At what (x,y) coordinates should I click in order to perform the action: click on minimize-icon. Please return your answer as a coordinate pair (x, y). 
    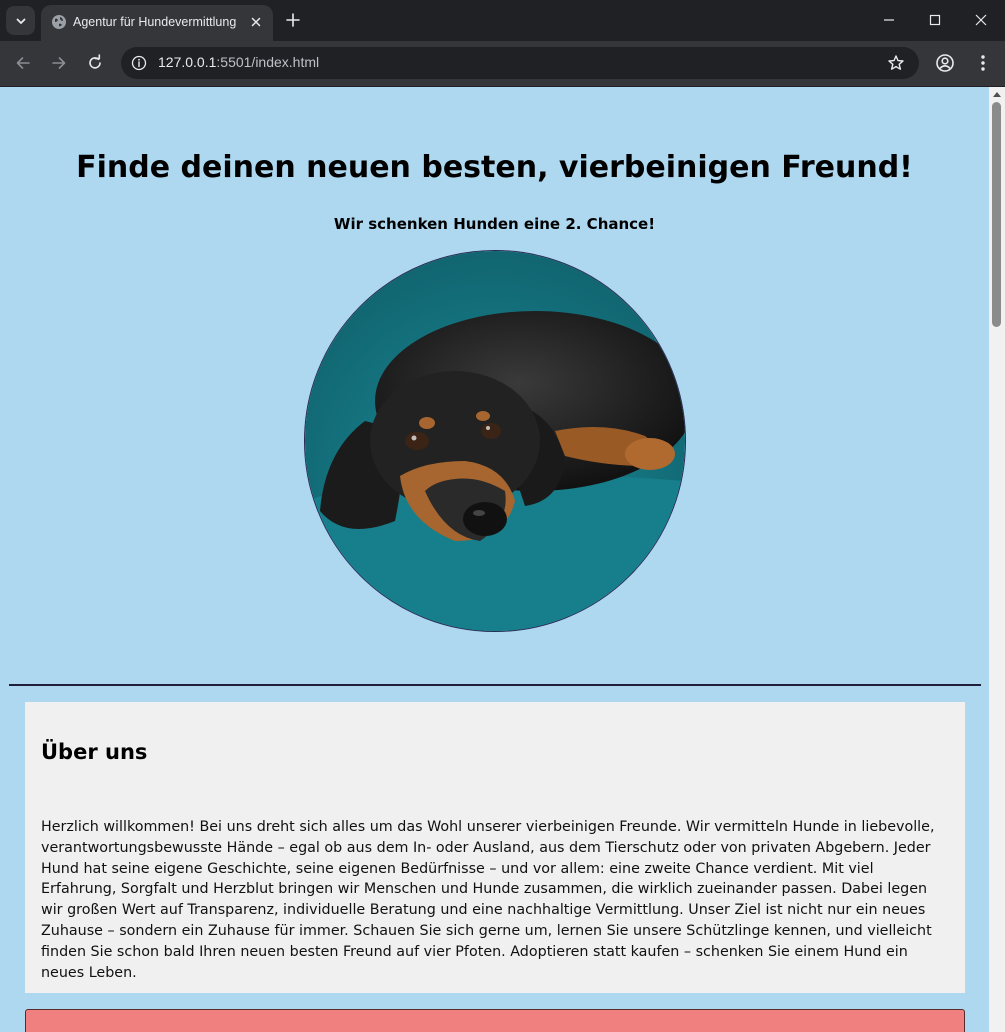
    Looking at the image, I should click on (889, 20).